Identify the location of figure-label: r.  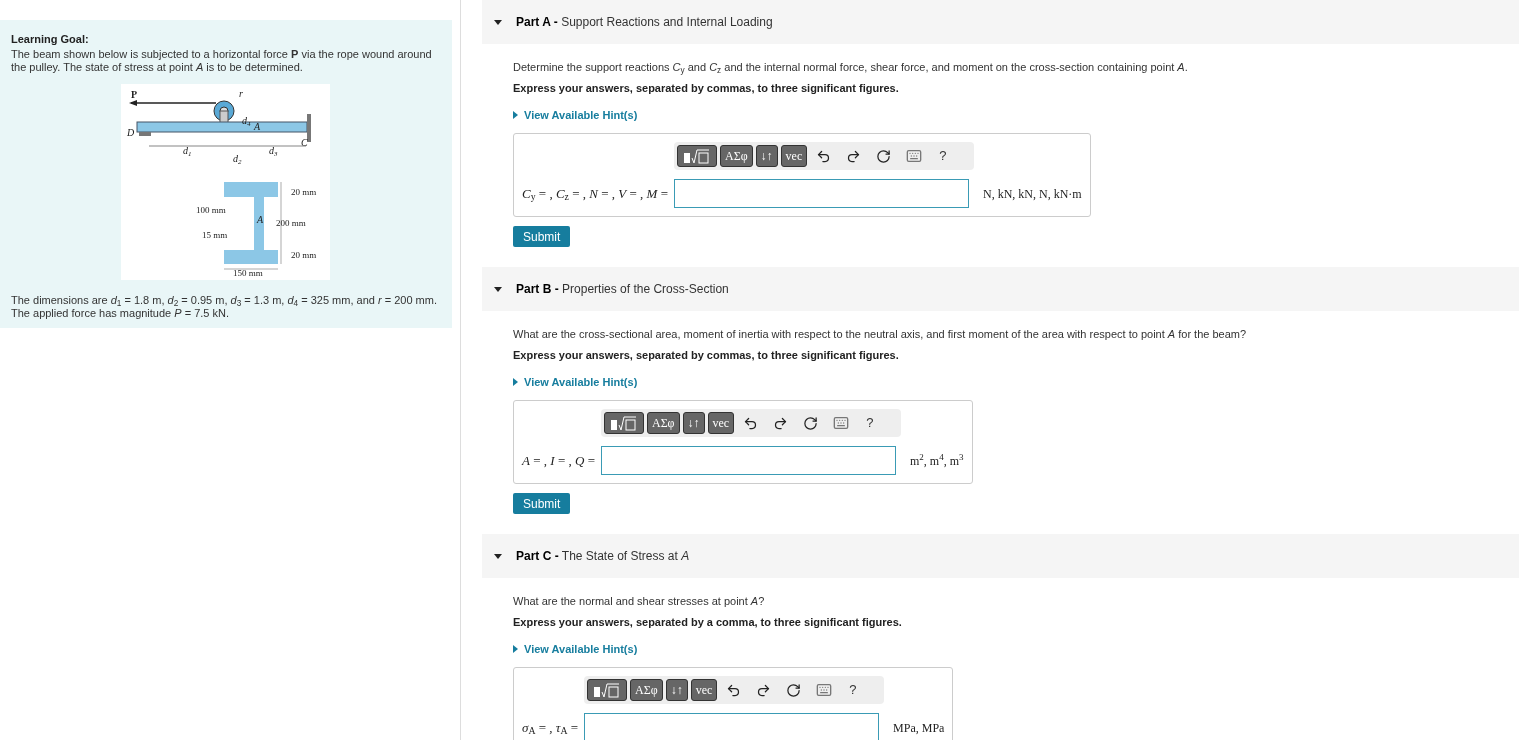
(241, 93).